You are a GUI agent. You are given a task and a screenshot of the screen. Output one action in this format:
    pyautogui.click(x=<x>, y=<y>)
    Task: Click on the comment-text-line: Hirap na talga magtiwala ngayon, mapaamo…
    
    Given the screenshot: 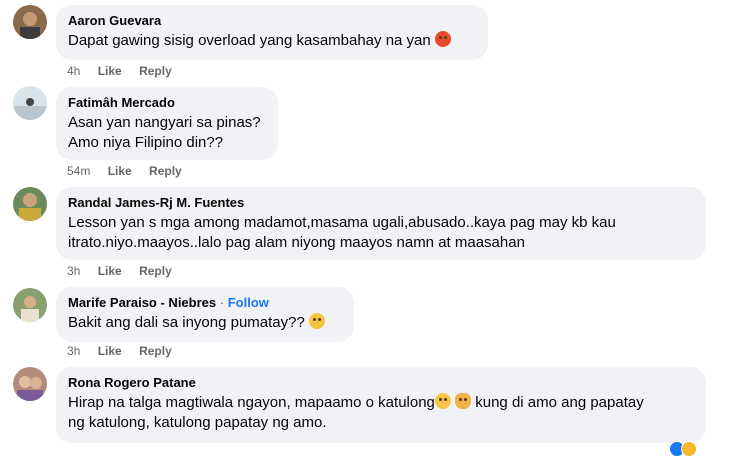 What is the action you would take?
    pyautogui.click(x=356, y=402)
    